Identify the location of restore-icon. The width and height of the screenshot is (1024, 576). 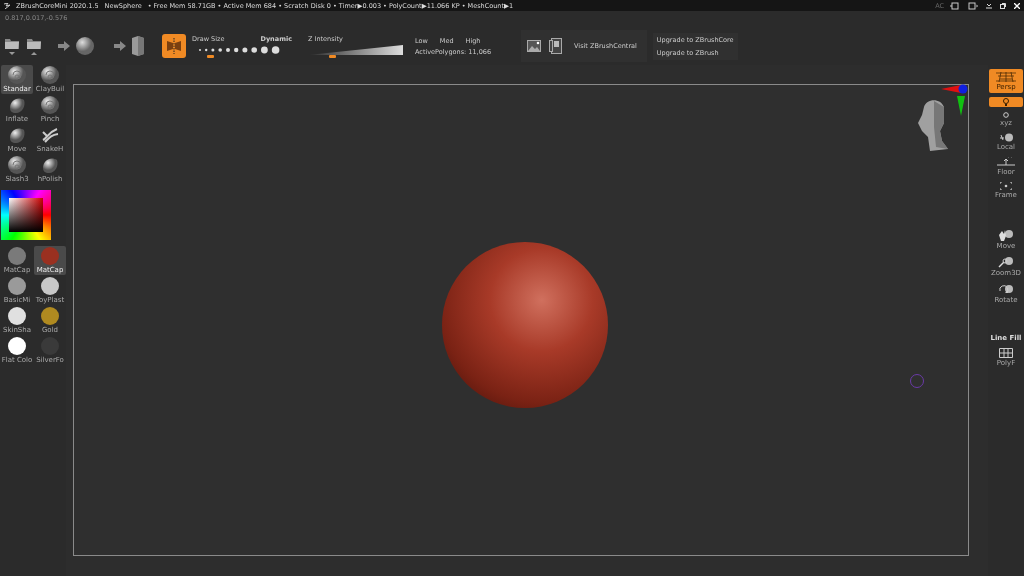
(1003, 5).